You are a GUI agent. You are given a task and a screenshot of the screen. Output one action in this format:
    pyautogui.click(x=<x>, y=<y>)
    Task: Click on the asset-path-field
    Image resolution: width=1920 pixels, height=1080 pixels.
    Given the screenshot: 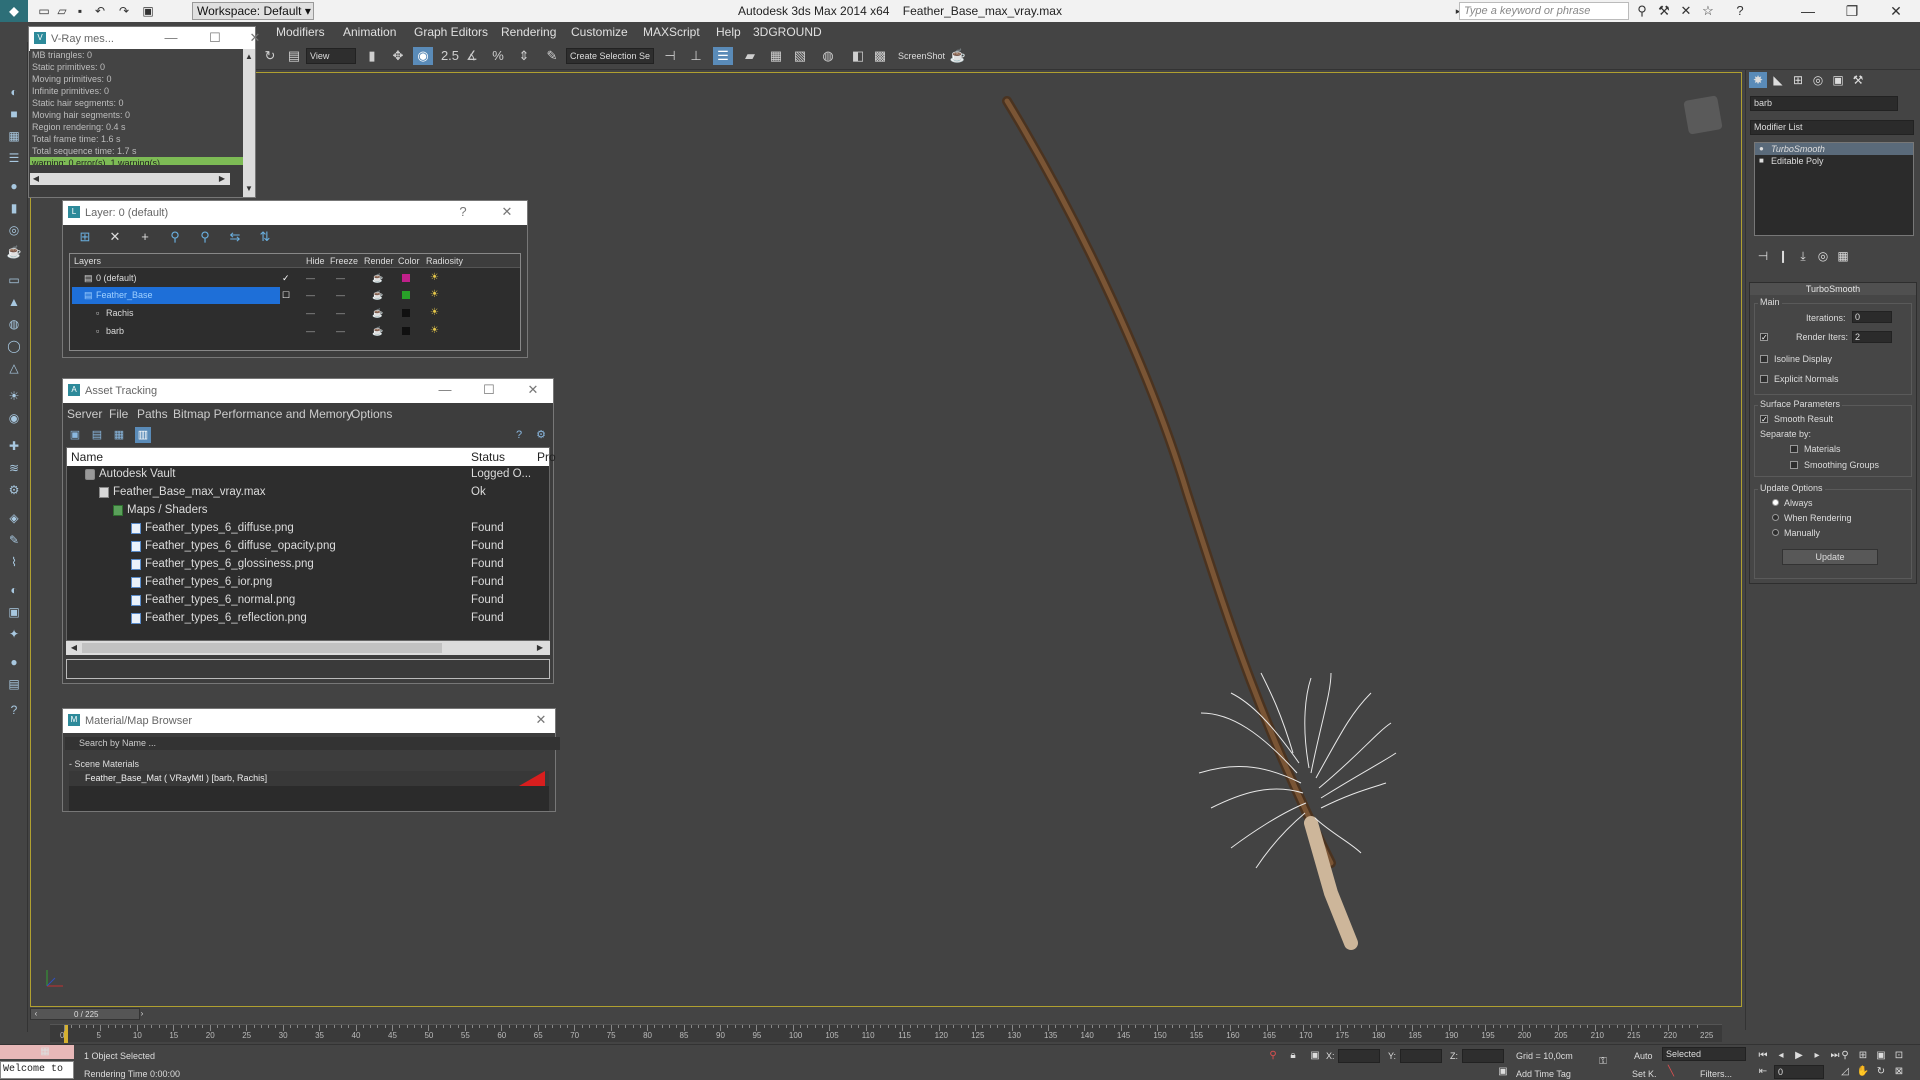 What is the action you would take?
    pyautogui.click(x=308, y=669)
    